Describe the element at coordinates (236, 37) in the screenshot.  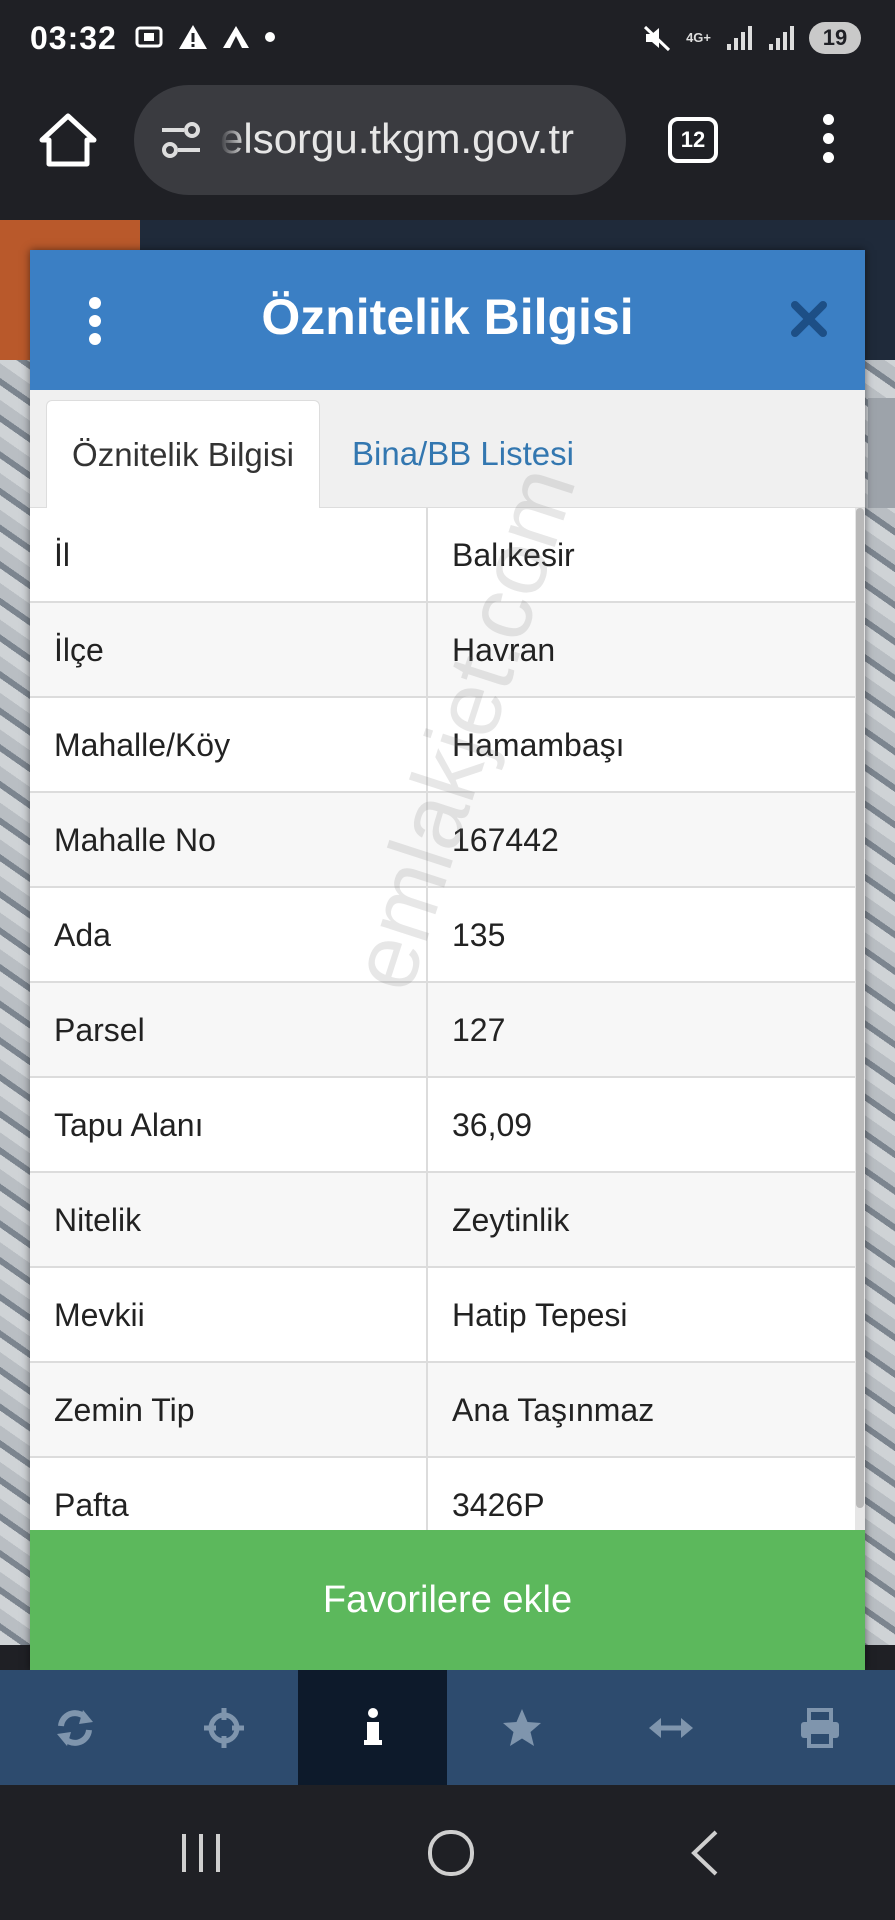
I see `app-notification-icon` at that location.